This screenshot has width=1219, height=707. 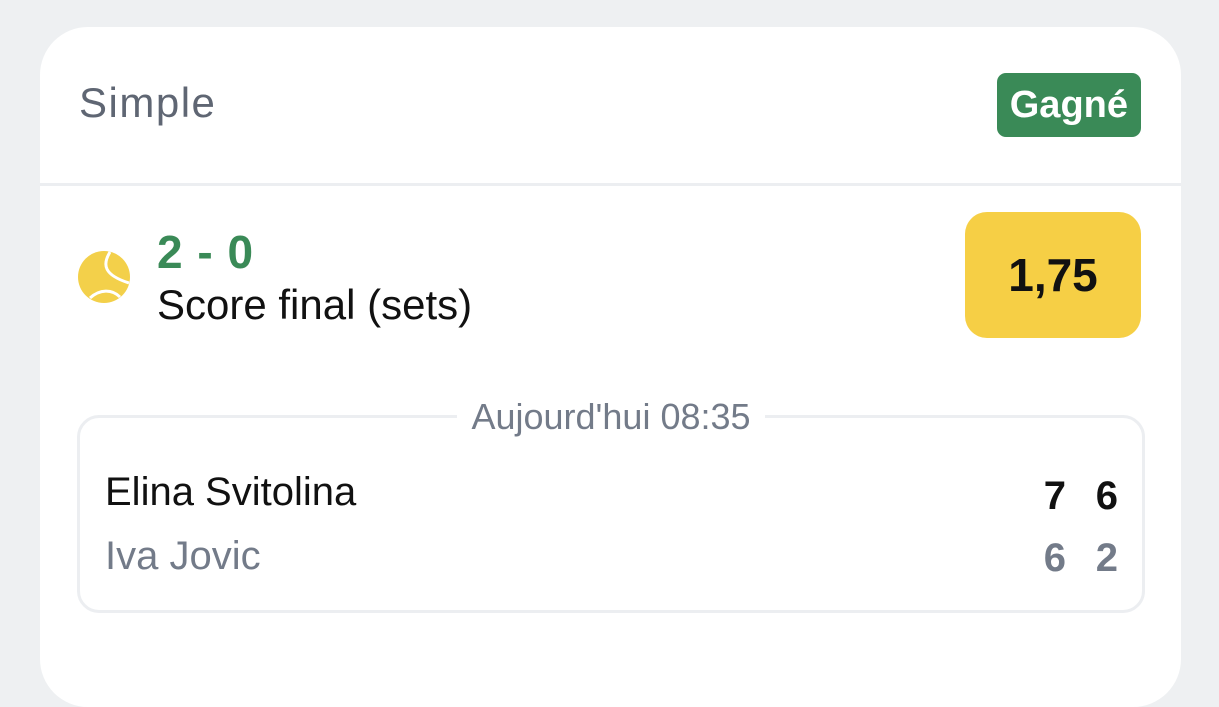 What do you see at coordinates (231, 492) in the screenshot?
I see `player-name: Elina Svitolina` at bounding box center [231, 492].